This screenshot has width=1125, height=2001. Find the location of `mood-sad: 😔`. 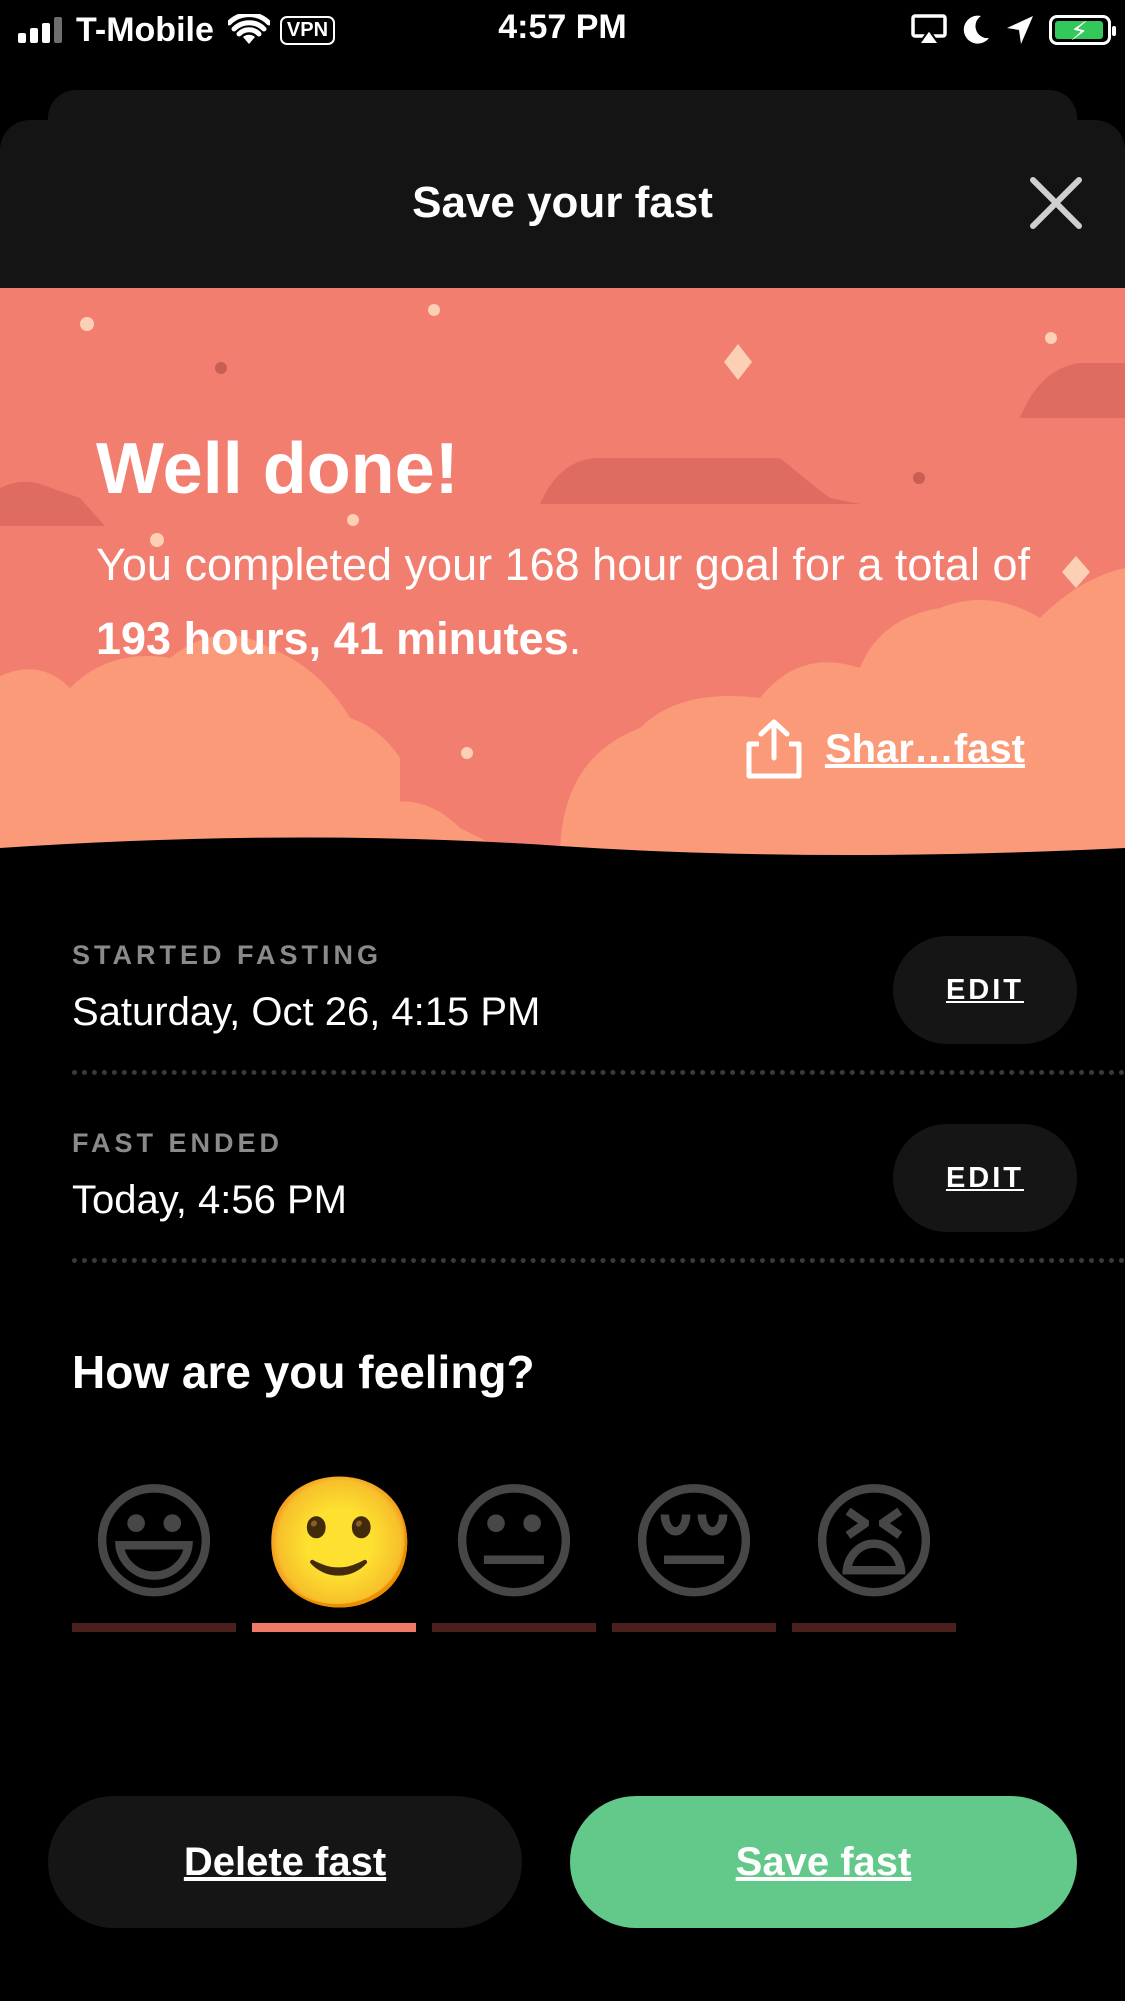

mood-sad: 😔 is located at coordinates (694, 1551).